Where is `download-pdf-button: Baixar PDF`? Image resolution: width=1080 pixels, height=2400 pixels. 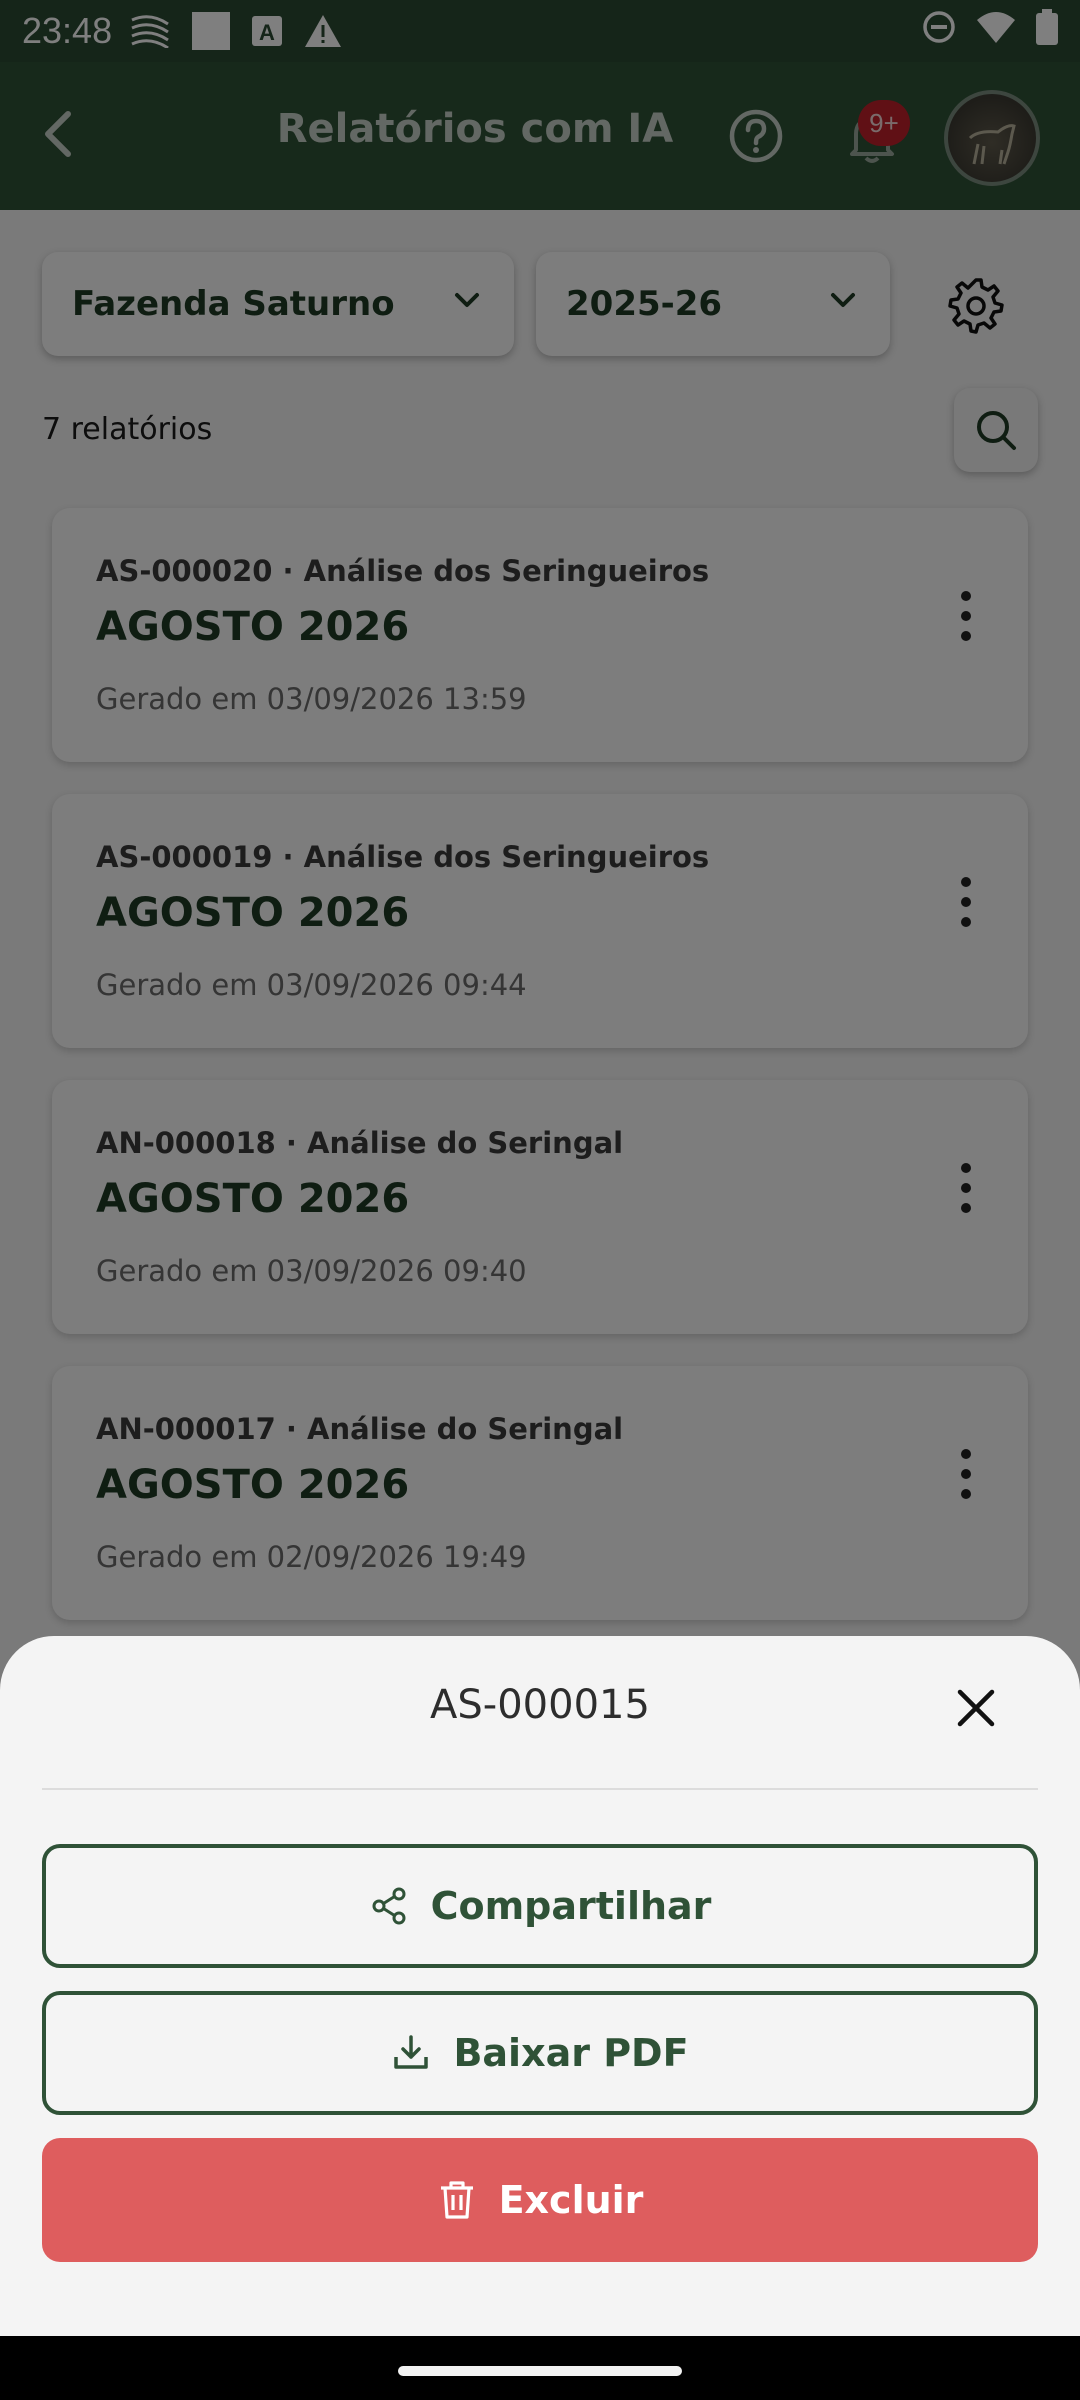
download-pdf-button: Baixar PDF is located at coordinates (540, 2053).